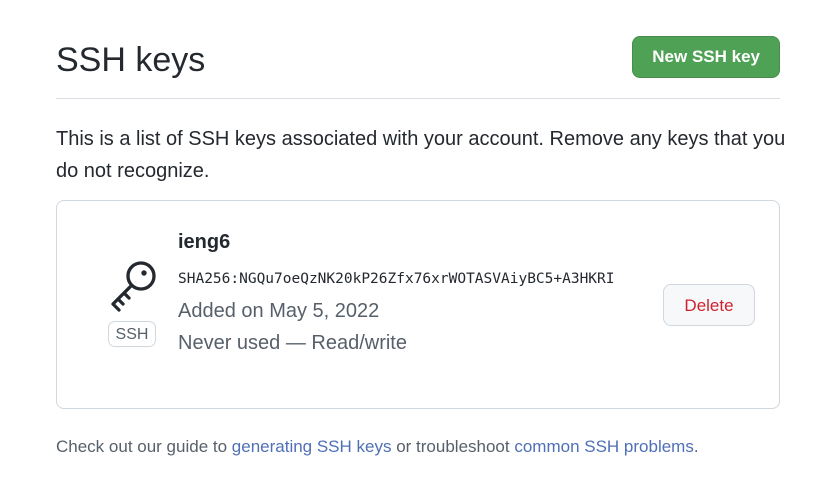  Describe the element at coordinates (132, 334) in the screenshot. I see `ssh-badge: SSH` at that location.